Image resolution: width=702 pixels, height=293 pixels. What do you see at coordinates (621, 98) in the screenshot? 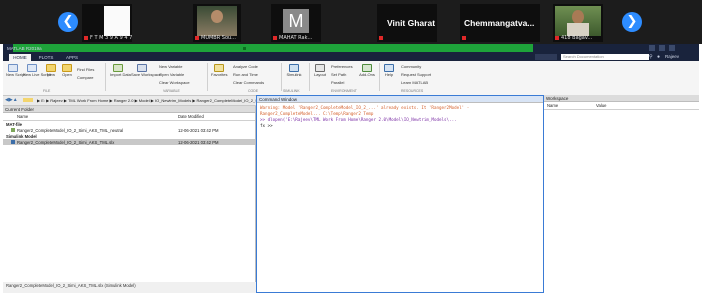
I see `panel-title: Workspace` at bounding box center [621, 98].